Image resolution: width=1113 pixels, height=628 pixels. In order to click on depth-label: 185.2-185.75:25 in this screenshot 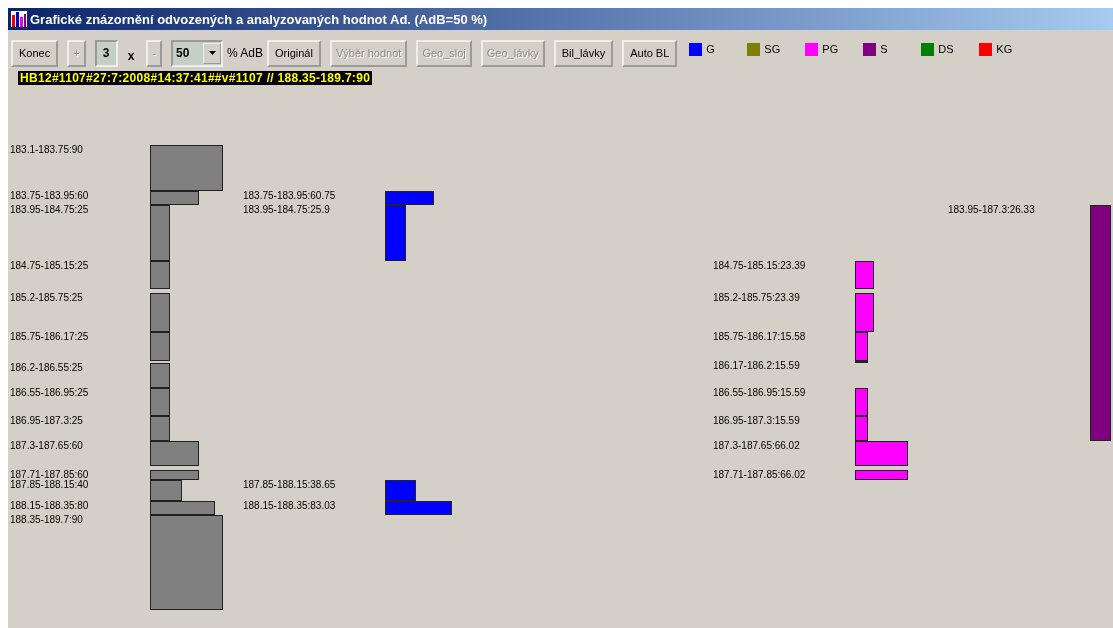, I will do `click(46, 297)`.